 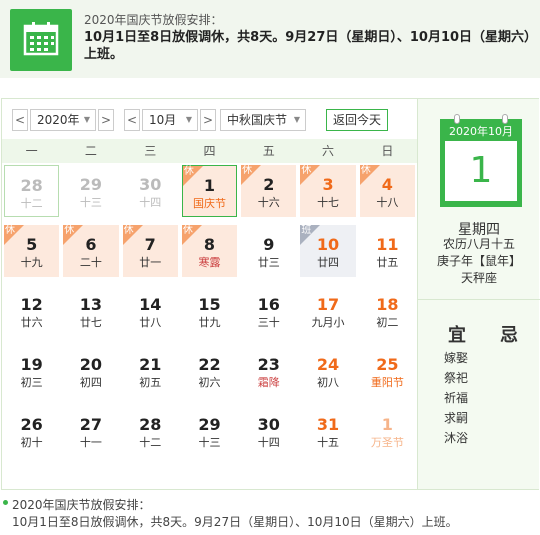 I want to click on chevron-down-icon: ▼, so click(x=188, y=119).